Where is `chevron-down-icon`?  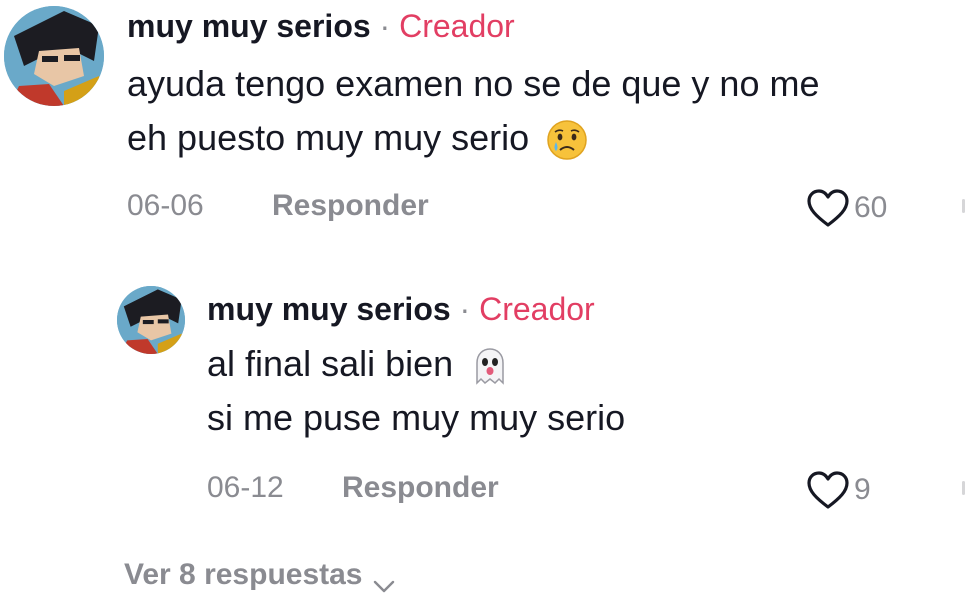 chevron-down-icon is located at coordinates (384, 580).